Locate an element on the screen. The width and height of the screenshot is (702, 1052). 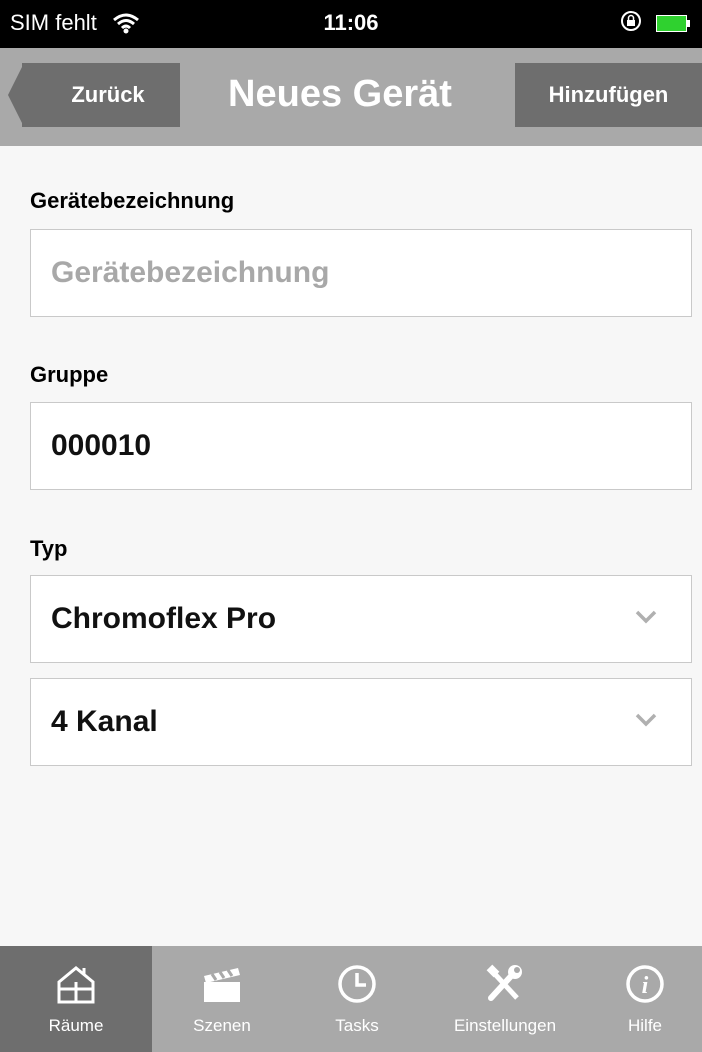
tab-label: Räume is located at coordinates (76, 1025).